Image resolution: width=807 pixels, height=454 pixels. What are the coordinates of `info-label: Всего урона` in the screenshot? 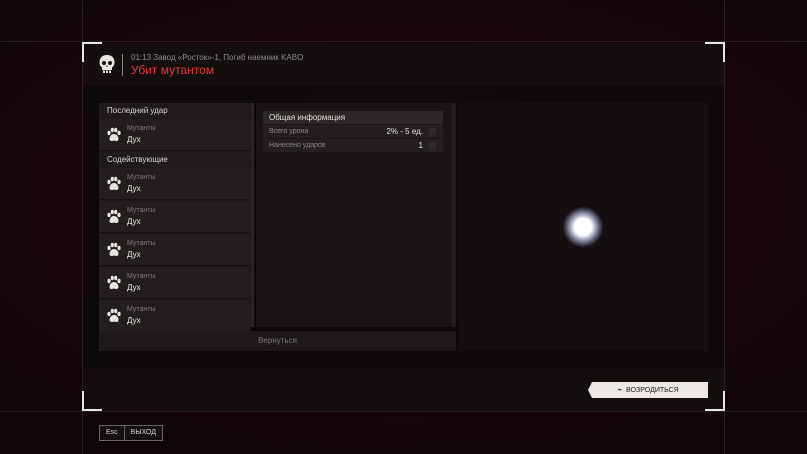 It's located at (289, 131).